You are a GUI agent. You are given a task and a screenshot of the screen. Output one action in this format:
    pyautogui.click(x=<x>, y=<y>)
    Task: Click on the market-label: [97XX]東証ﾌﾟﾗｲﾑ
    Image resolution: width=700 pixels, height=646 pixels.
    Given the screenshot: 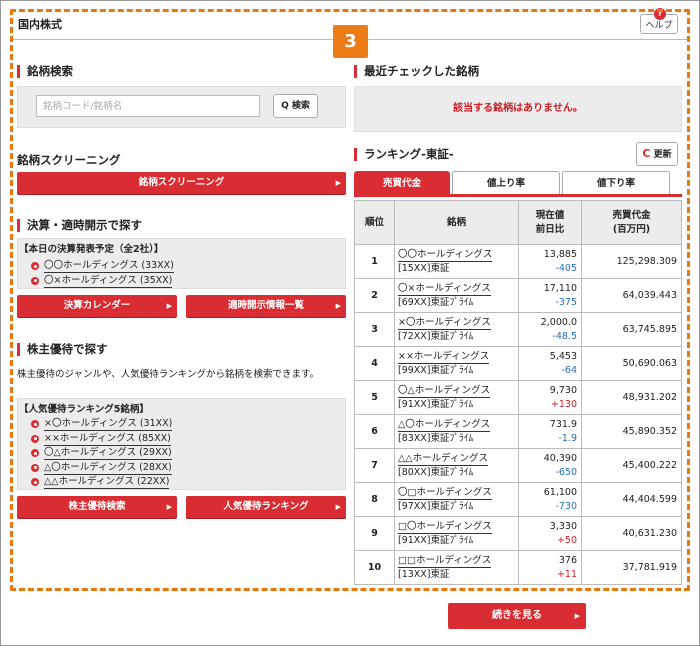 What is the action you would take?
    pyautogui.click(x=436, y=506)
    